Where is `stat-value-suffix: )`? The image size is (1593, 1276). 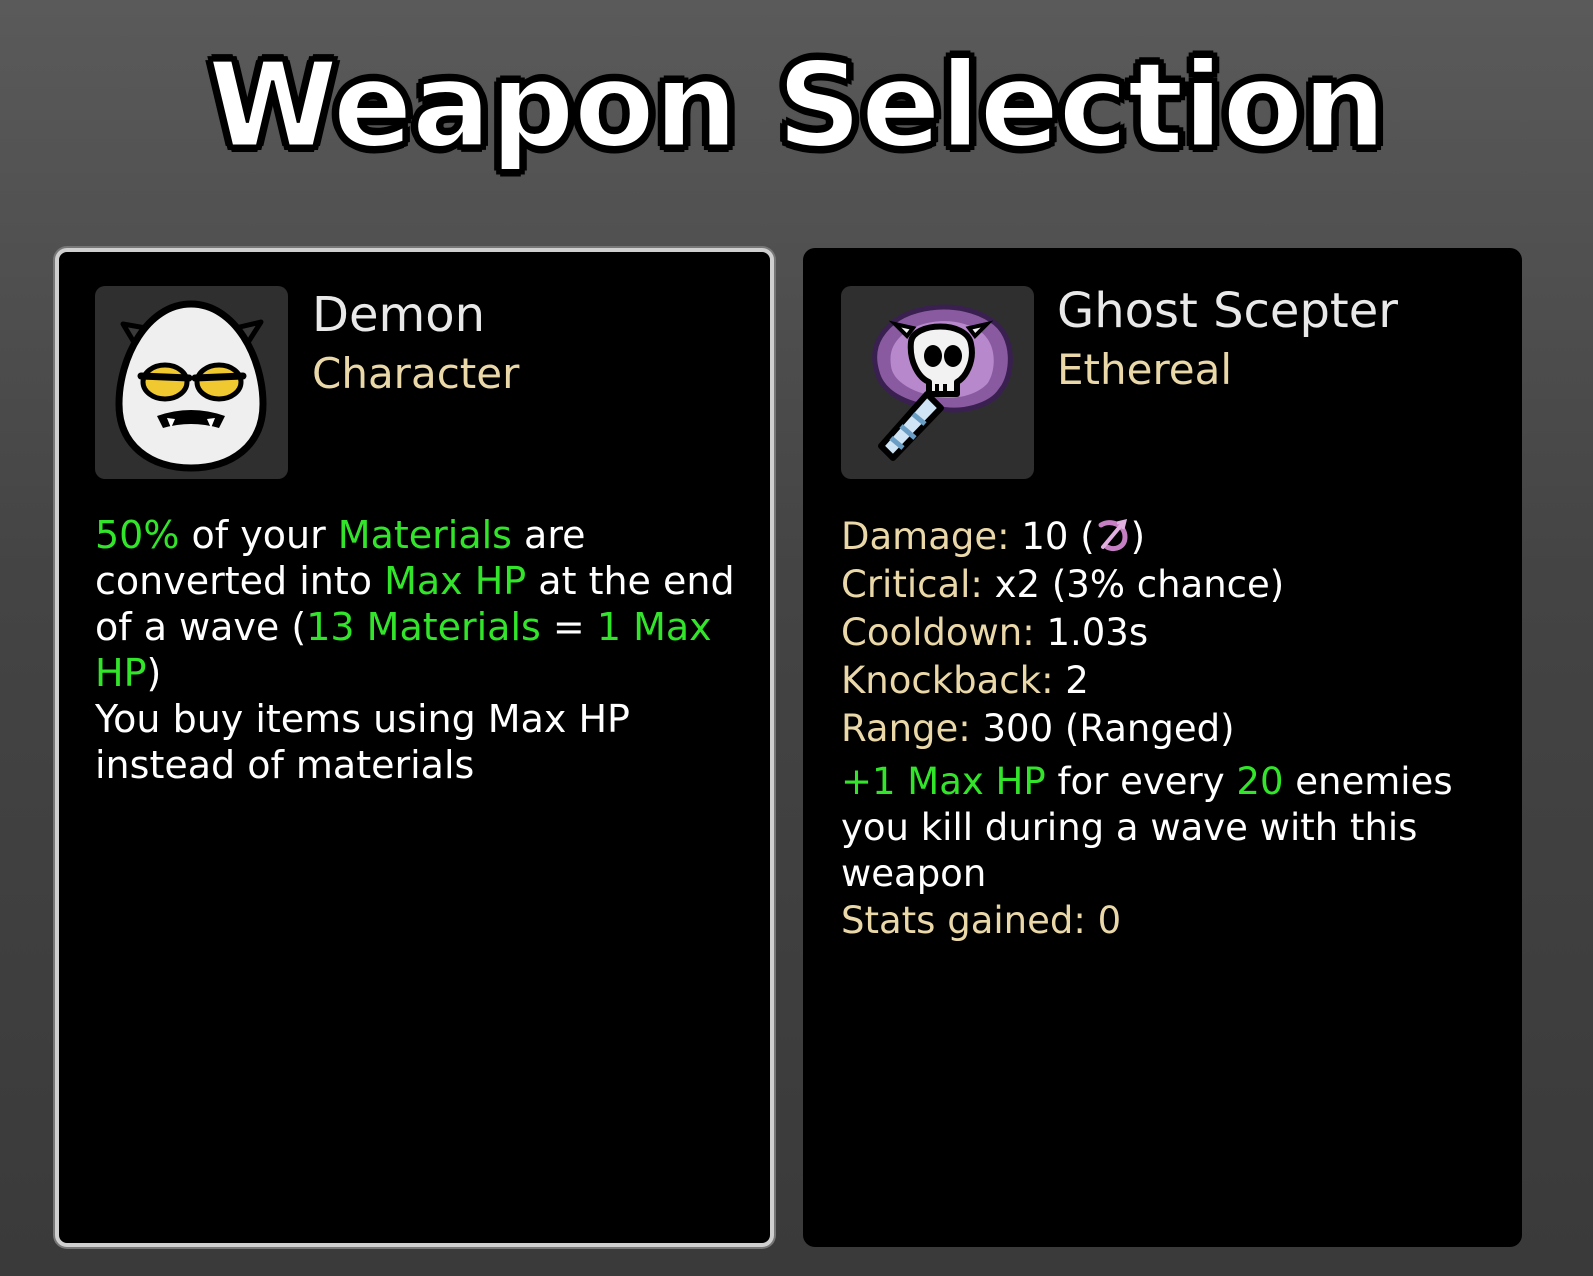
stat-value-suffix: ) is located at coordinates (1138, 536).